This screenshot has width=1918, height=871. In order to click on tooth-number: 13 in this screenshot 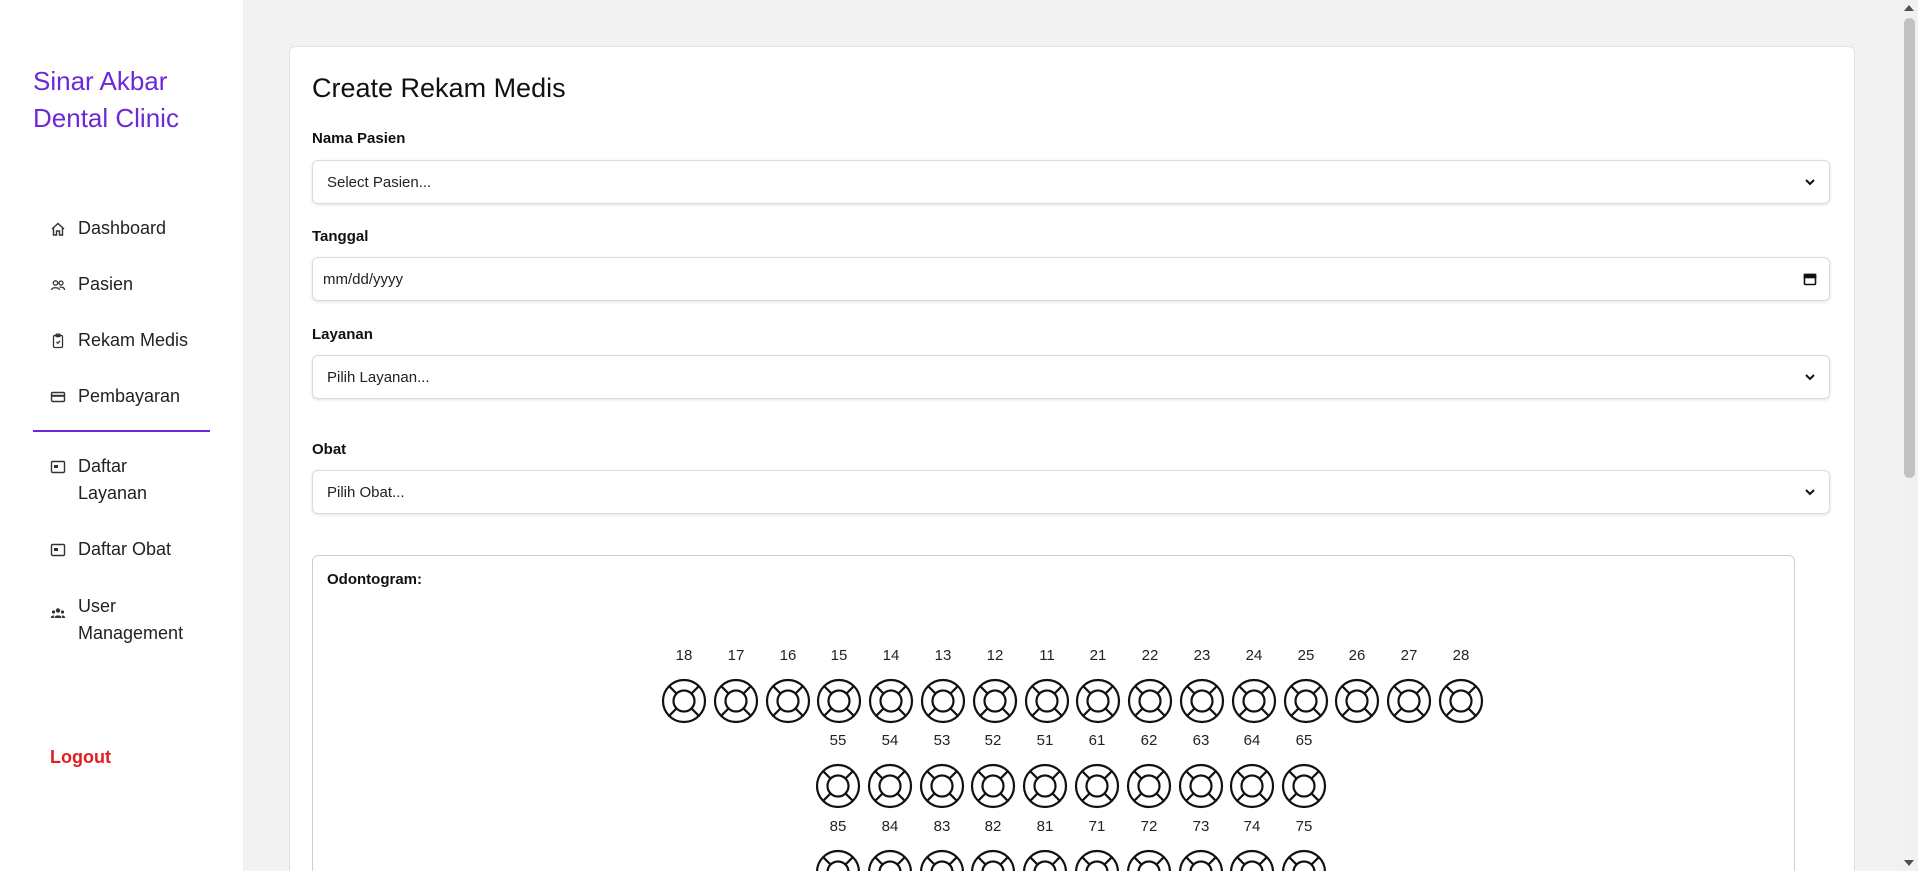, I will do `click(943, 655)`.